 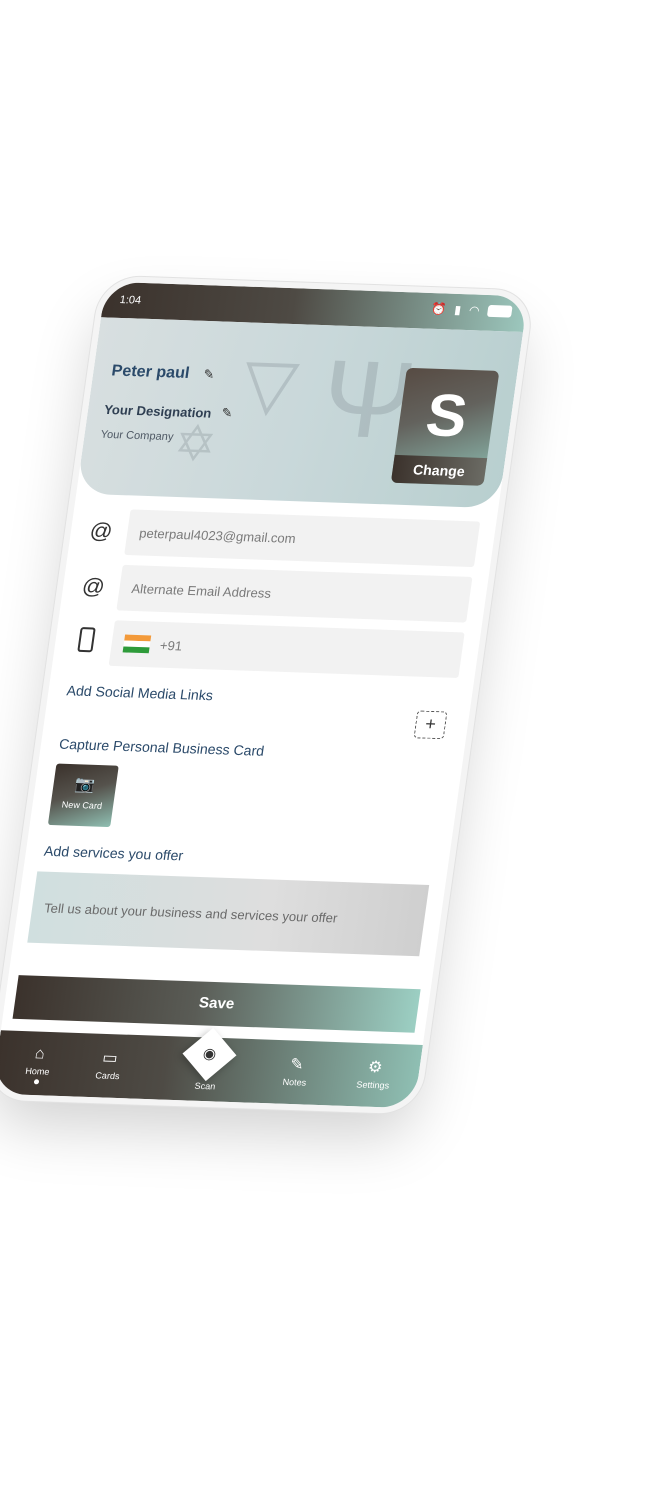 What do you see at coordinates (85, 642) in the screenshot?
I see `mobile-icon` at bounding box center [85, 642].